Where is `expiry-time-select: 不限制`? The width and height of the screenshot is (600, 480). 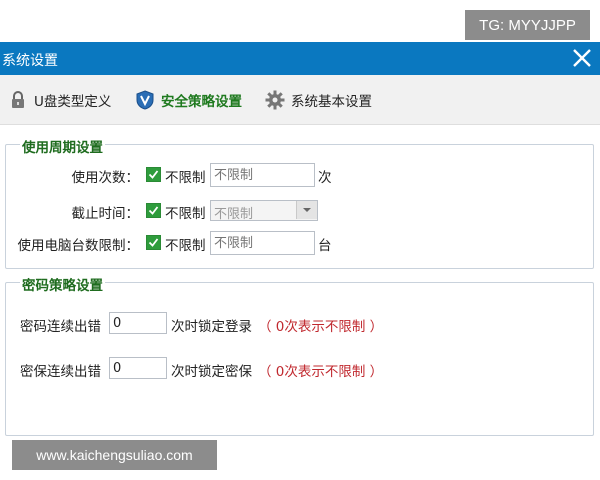 expiry-time-select: 不限制 is located at coordinates (264, 211).